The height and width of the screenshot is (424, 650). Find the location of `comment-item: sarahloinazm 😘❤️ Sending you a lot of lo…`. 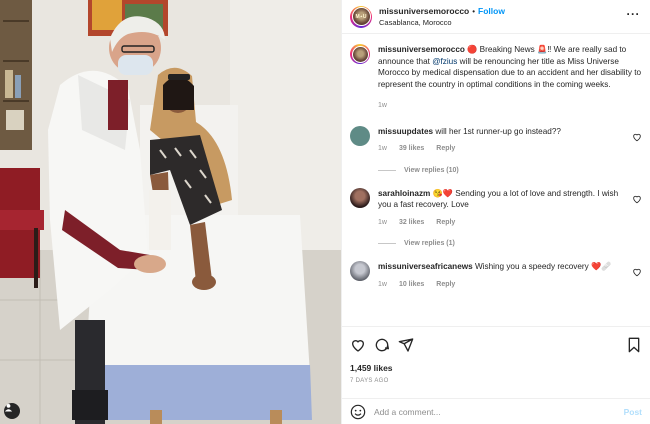

comment-item: sarahloinazm 😘❤️ Sending you a lot of lo… is located at coordinates (496, 208).